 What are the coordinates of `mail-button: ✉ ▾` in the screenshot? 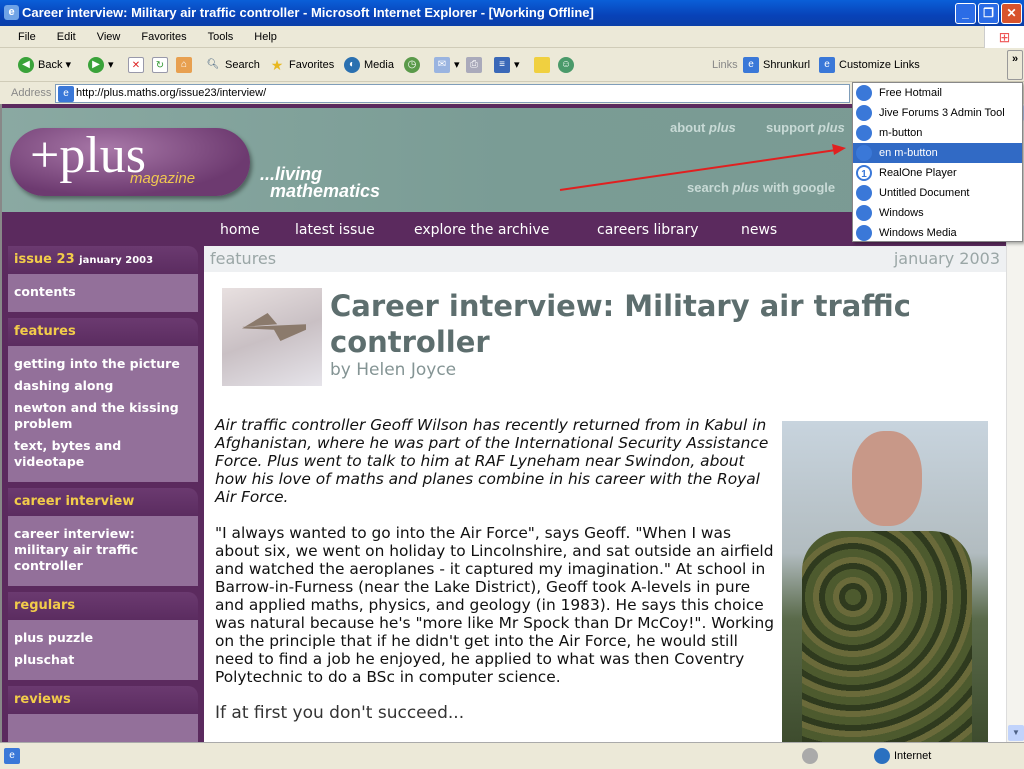 It's located at (447, 65).